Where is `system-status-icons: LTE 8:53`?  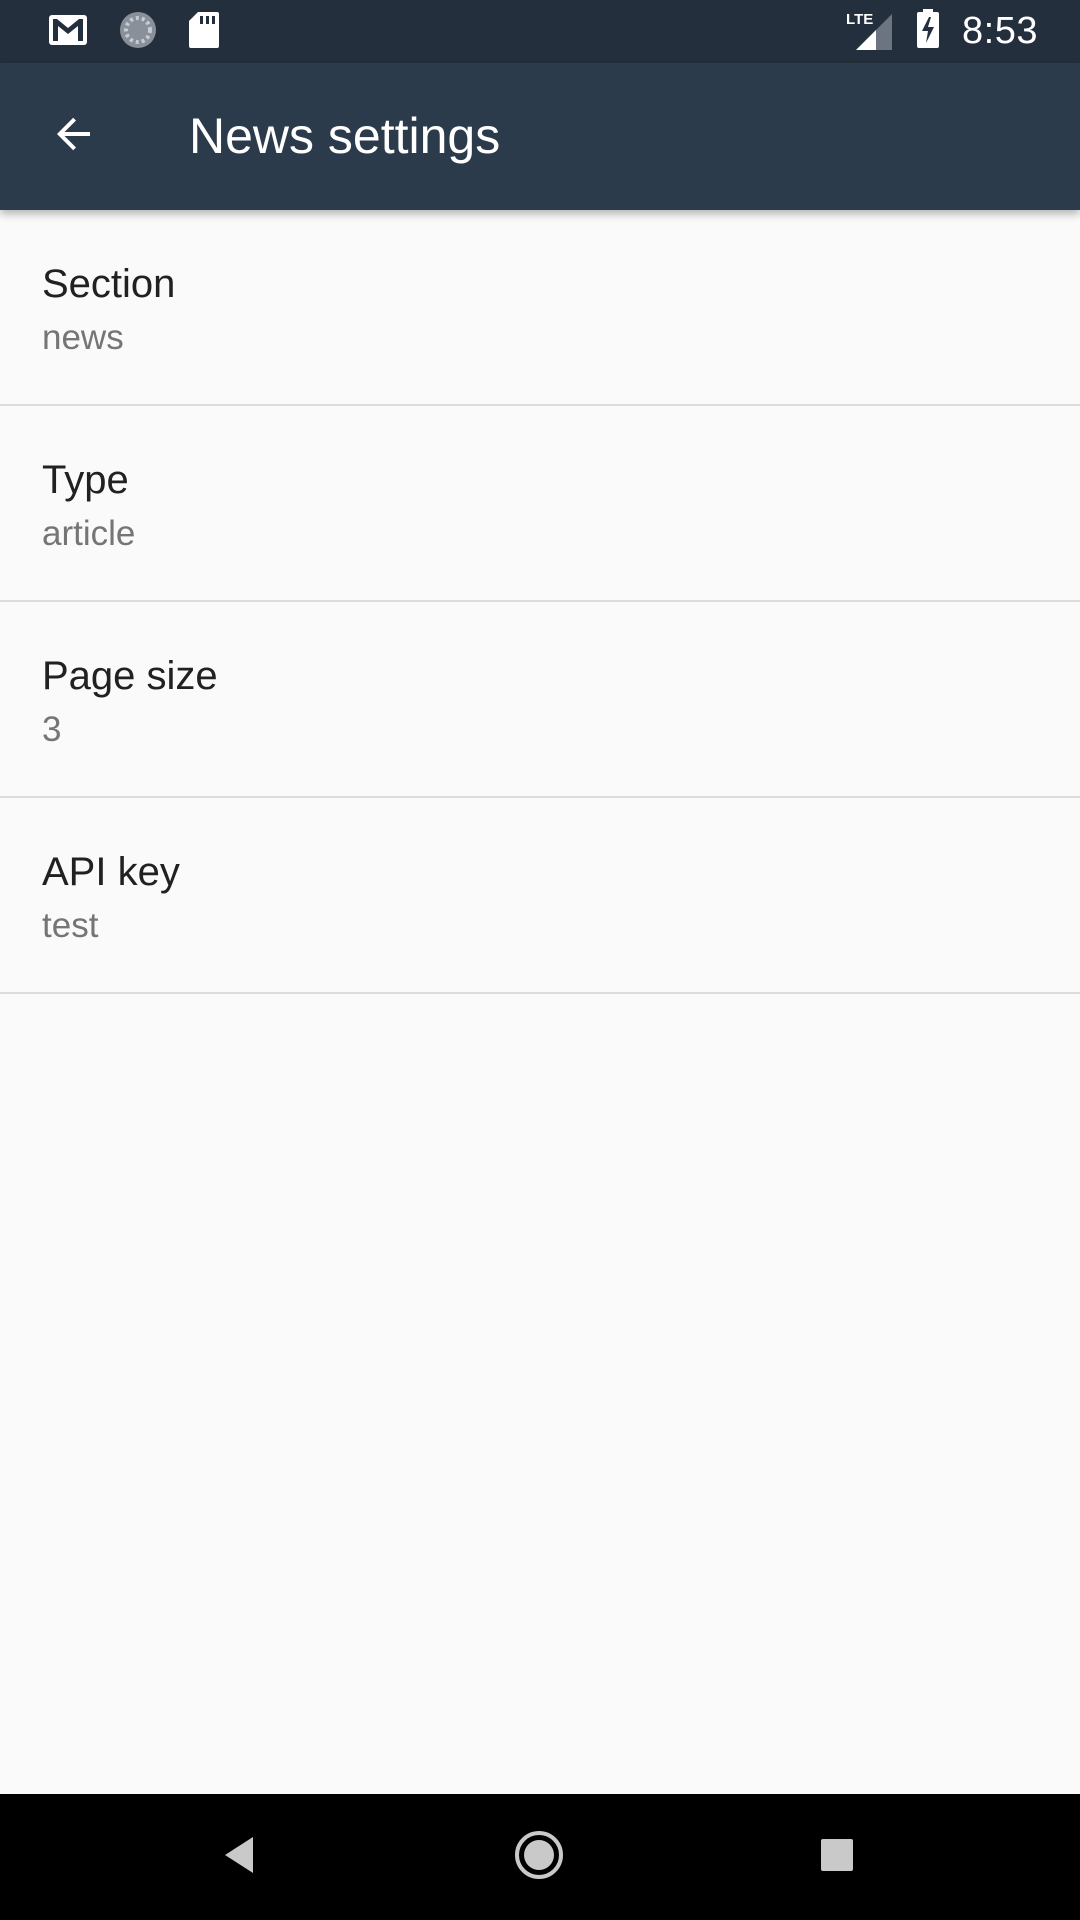
system-status-icons: LTE 8:53 is located at coordinates (942, 31).